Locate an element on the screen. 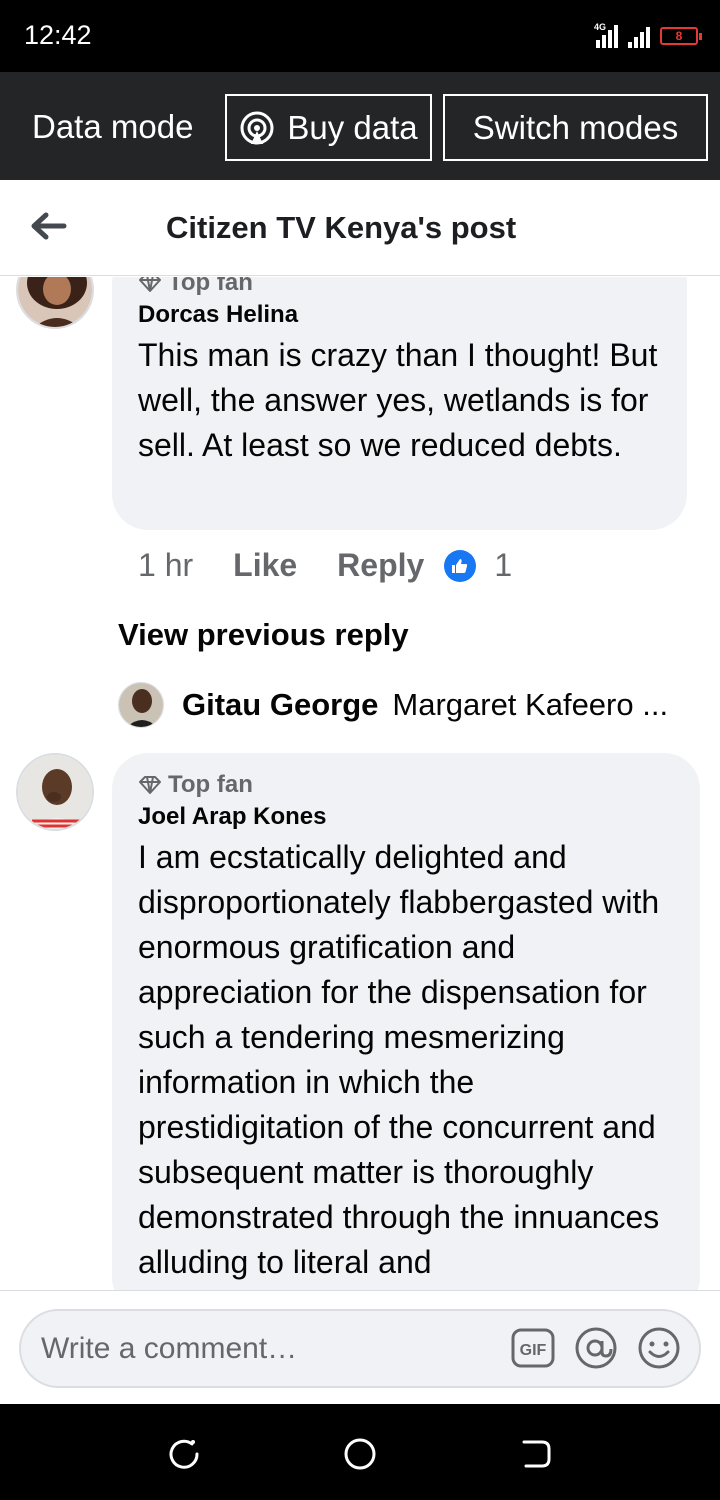  gif-icon: GIF is located at coordinates (533, 1348).